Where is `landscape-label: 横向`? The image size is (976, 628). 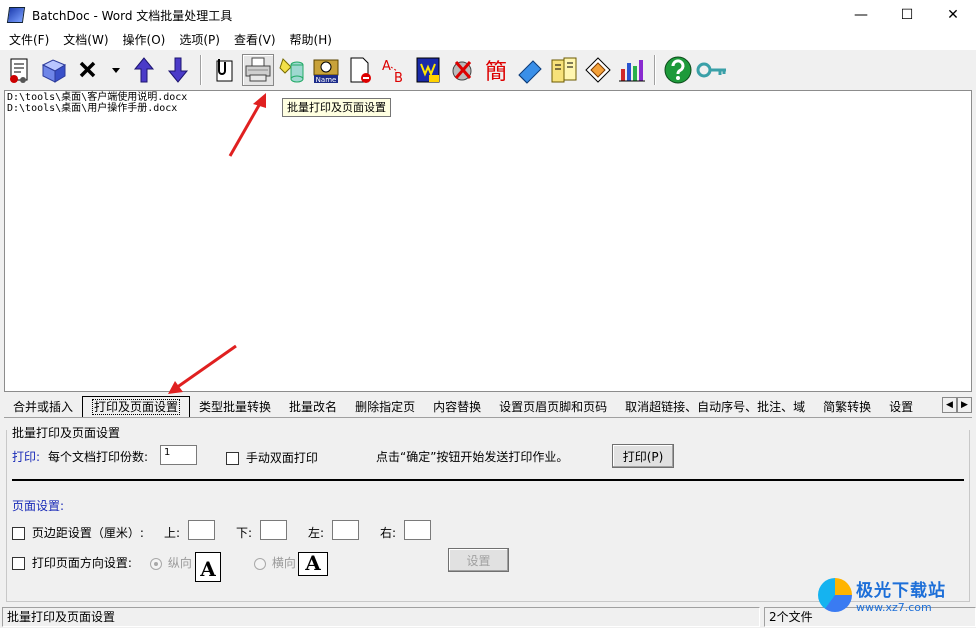
landscape-label: 横向 is located at coordinates (283, 563).